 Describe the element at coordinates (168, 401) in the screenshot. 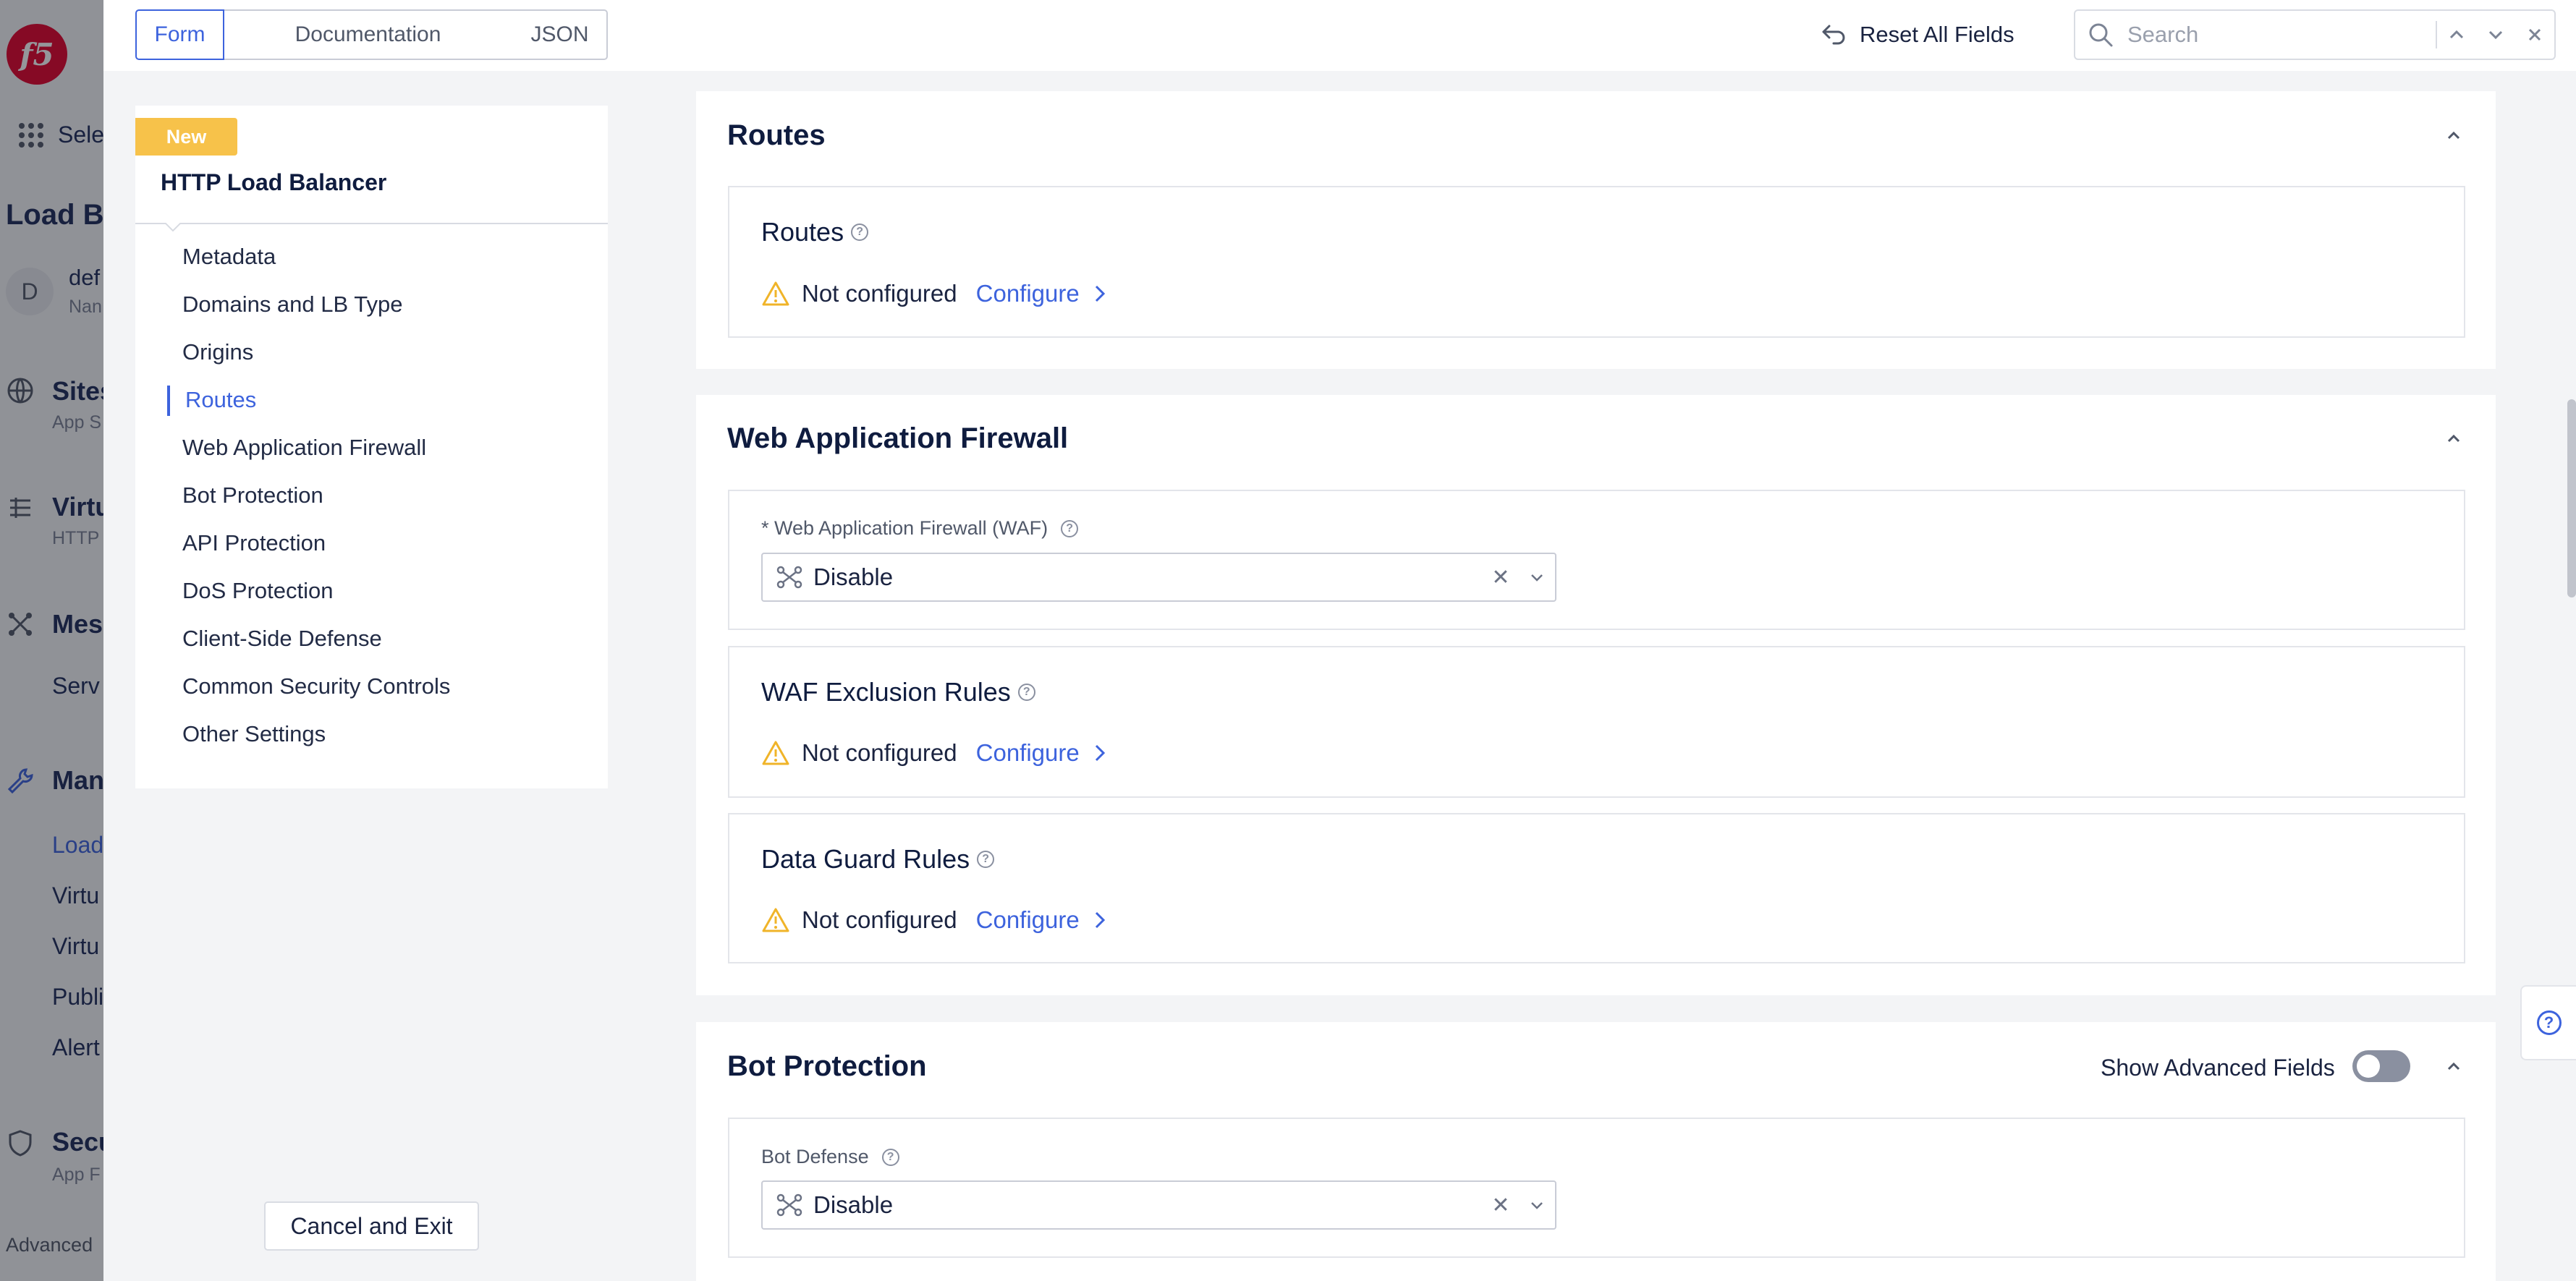

I see `active-item-indicator` at that location.